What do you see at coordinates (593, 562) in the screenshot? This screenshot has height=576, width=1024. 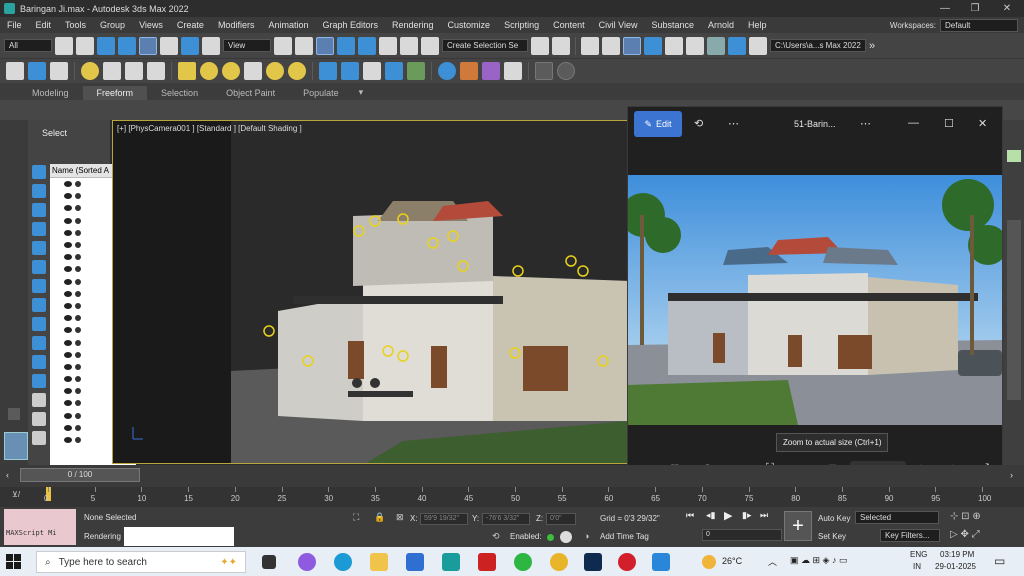 I see `photoshop-icon` at bounding box center [593, 562].